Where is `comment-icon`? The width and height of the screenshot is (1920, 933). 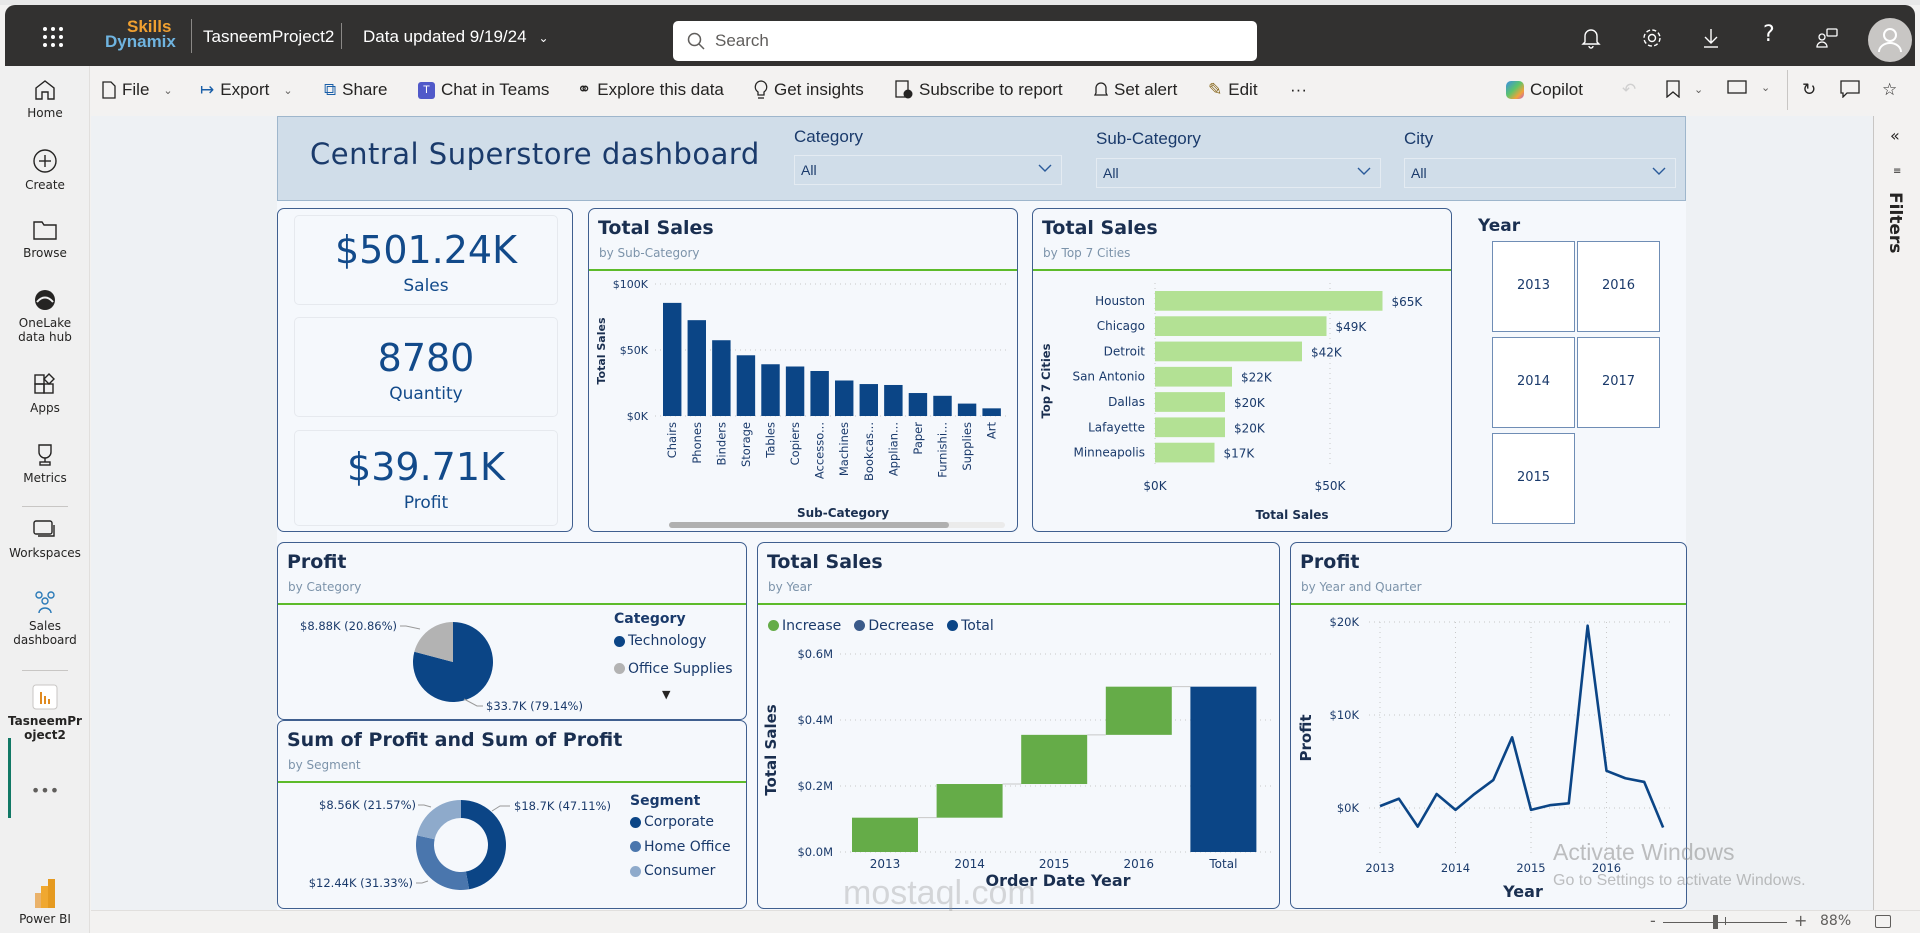 comment-icon is located at coordinates (1850, 89).